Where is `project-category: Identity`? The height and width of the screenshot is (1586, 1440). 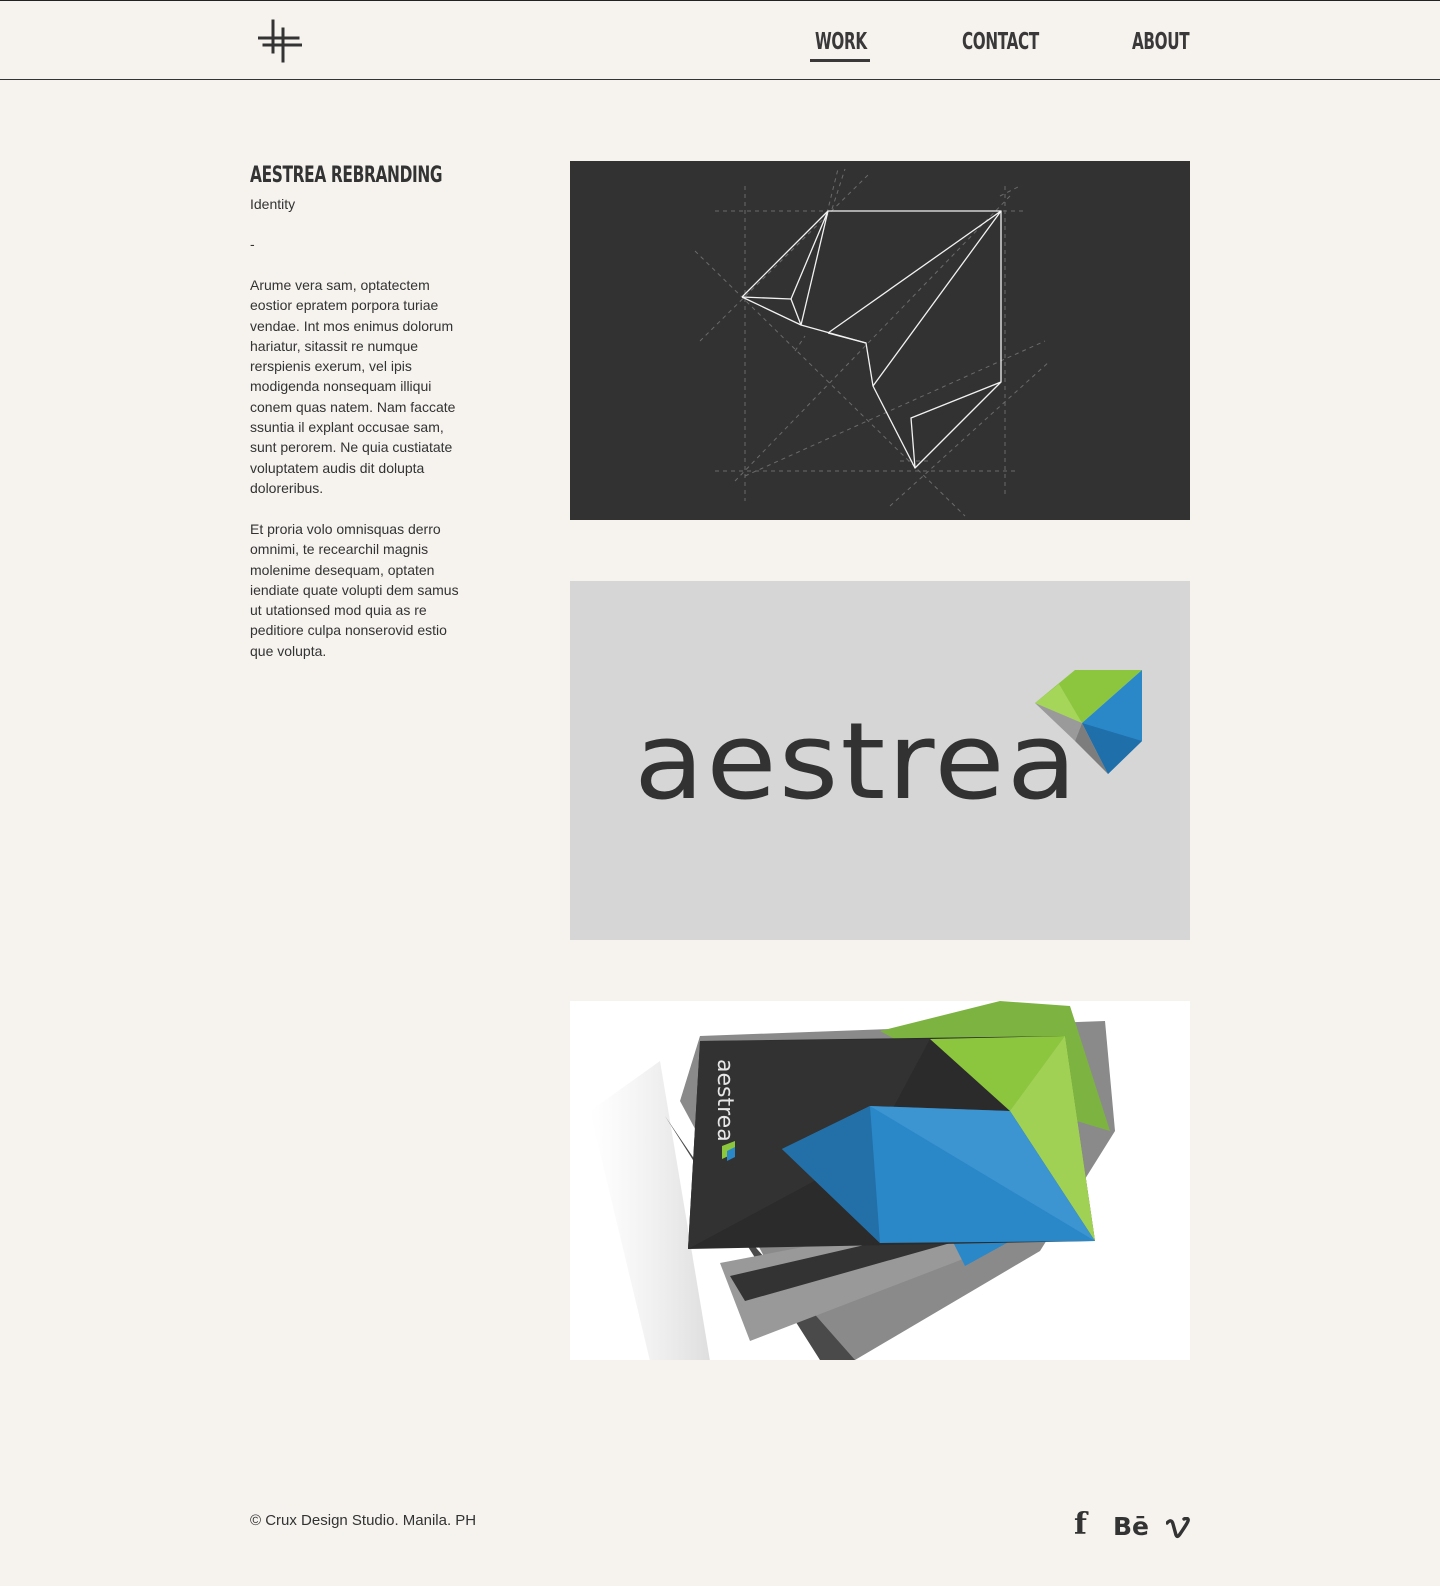 project-category: Identity is located at coordinates (273, 204).